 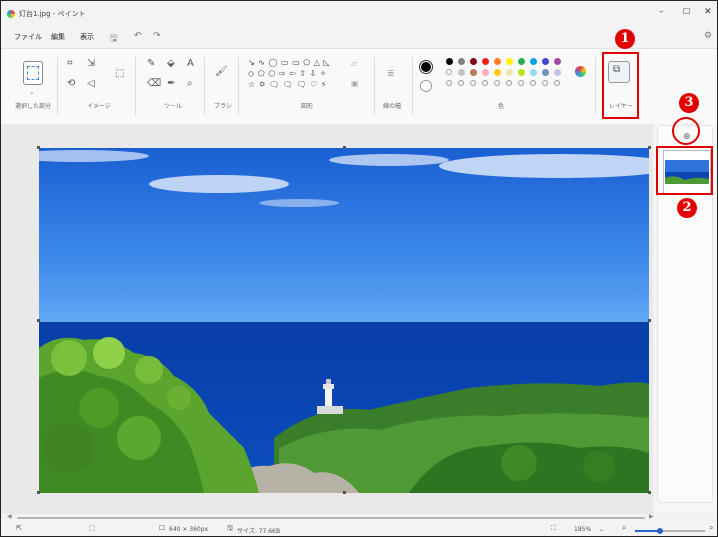 What do you see at coordinates (287, 84) in the screenshot?
I see `shapes-row-3: ☆ ✡ 🗨 🗨 🗨 ♡ ⚡` at bounding box center [287, 84].